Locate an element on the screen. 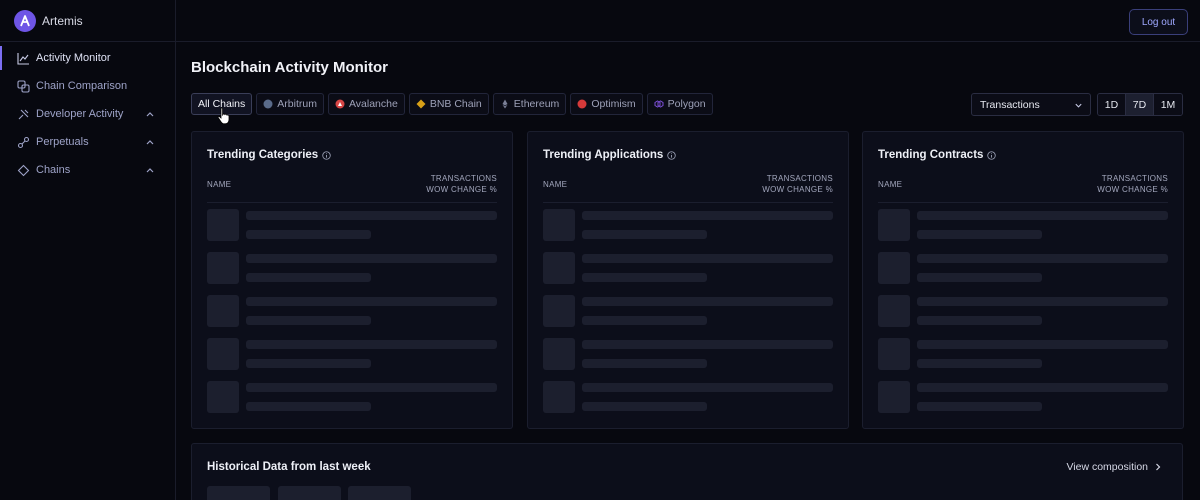  avalanche-icon is located at coordinates (340, 104).